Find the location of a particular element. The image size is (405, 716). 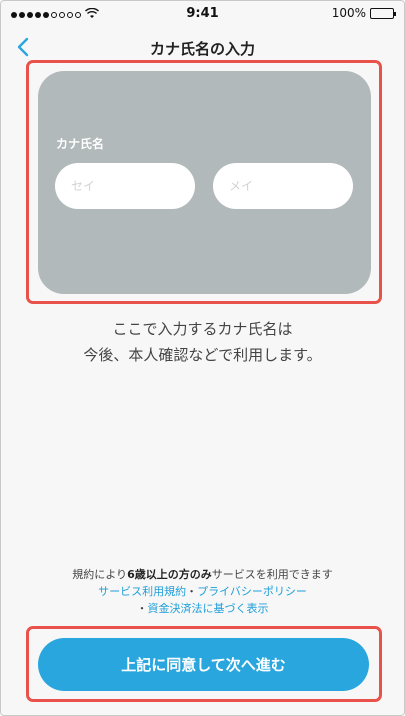

age-notice: 規約により6歳以上の方のみサービスを利用できます is located at coordinates (202, 574).